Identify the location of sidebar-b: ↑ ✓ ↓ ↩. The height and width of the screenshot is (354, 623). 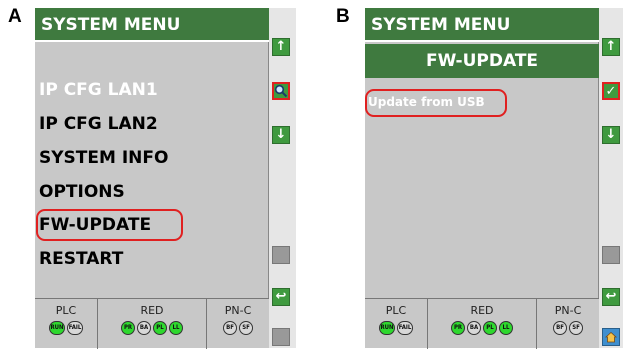
(611, 178).